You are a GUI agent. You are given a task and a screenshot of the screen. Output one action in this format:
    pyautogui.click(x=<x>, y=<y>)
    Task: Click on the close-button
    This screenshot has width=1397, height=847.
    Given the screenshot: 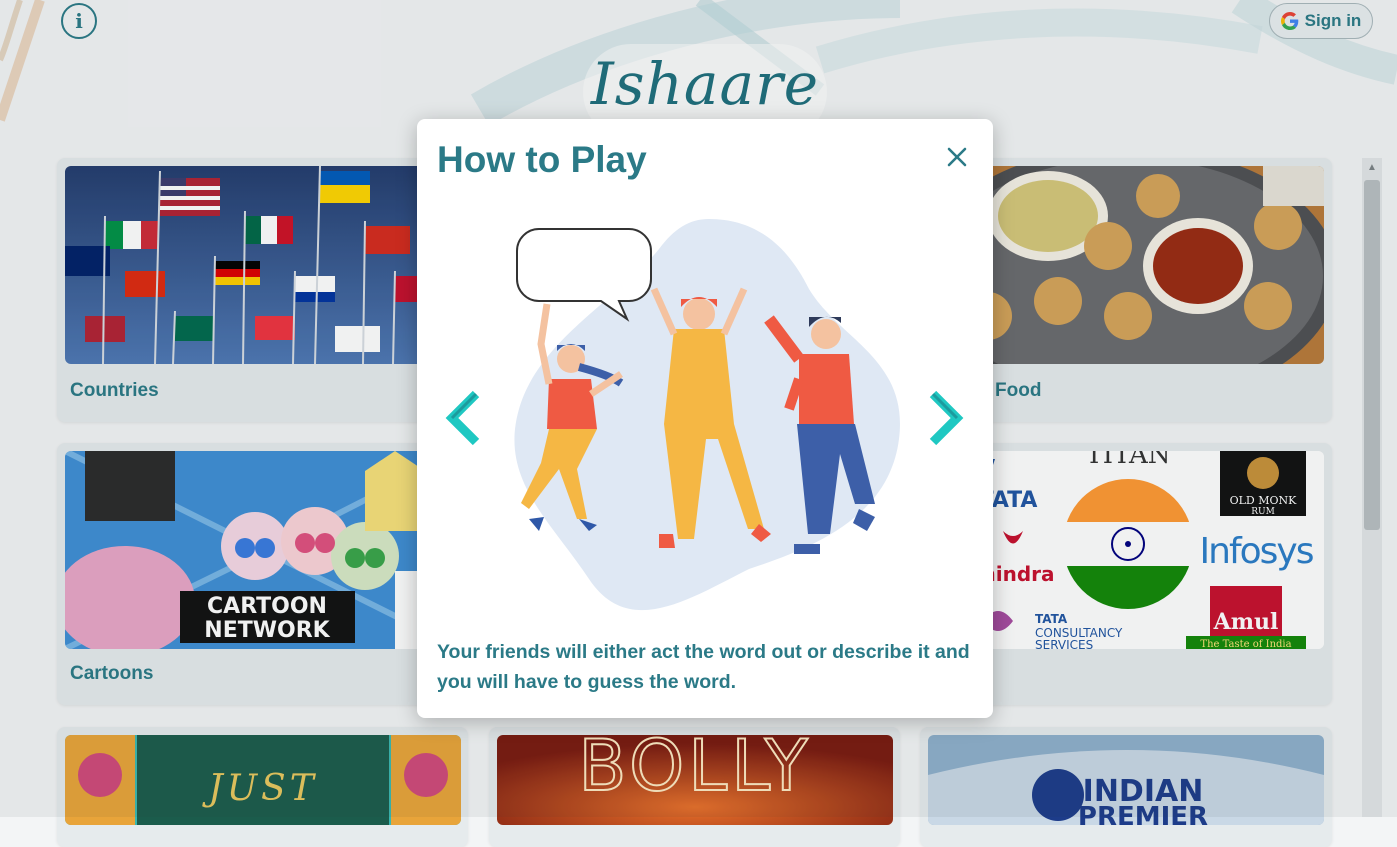 What is the action you would take?
    pyautogui.click(x=957, y=157)
    